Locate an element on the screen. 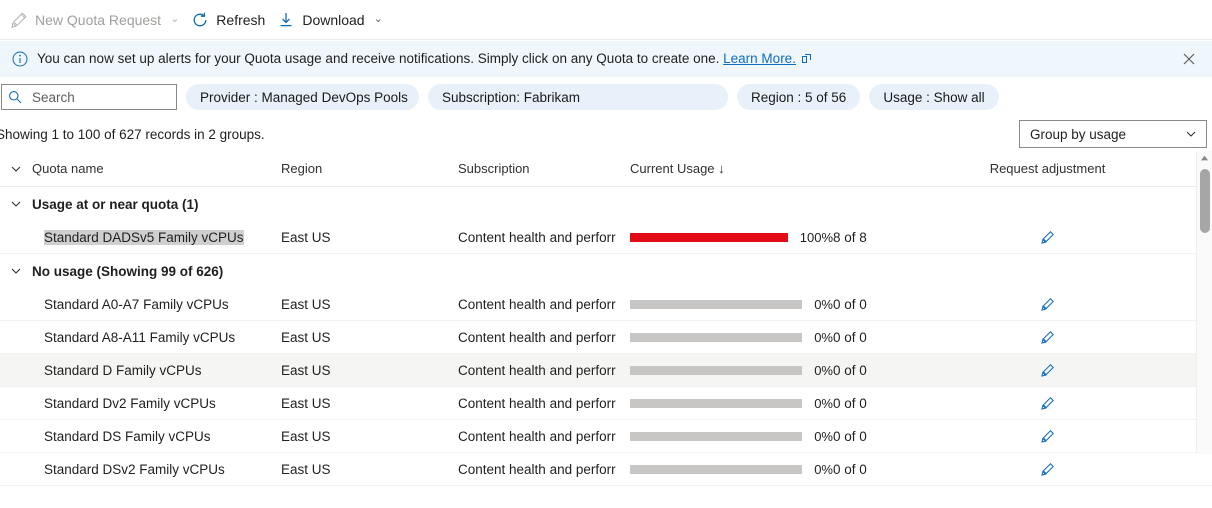 The width and height of the screenshot is (1212, 508). cell-quota-name: Standard DS Family vCPUs is located at coordinates (156, 436).